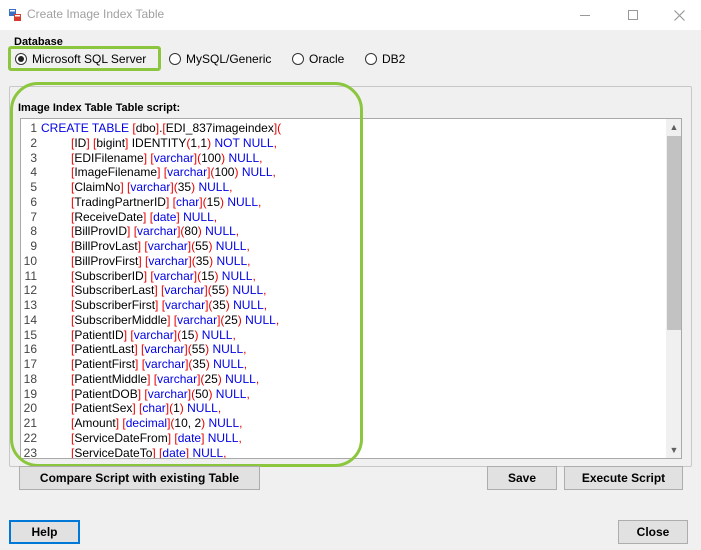 Image resolution: width=701 pixels, height=550 pixels. I want to click on radio-oracle: Oracle, so click(318, 59).